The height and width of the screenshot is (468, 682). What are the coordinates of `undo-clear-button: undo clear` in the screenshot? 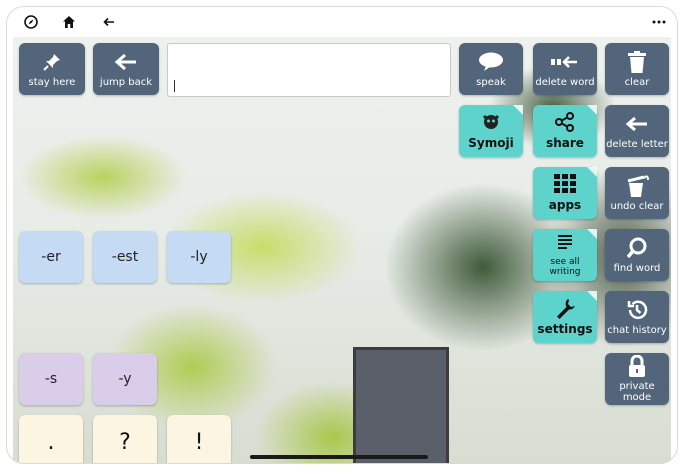 It's located at (637, 193).